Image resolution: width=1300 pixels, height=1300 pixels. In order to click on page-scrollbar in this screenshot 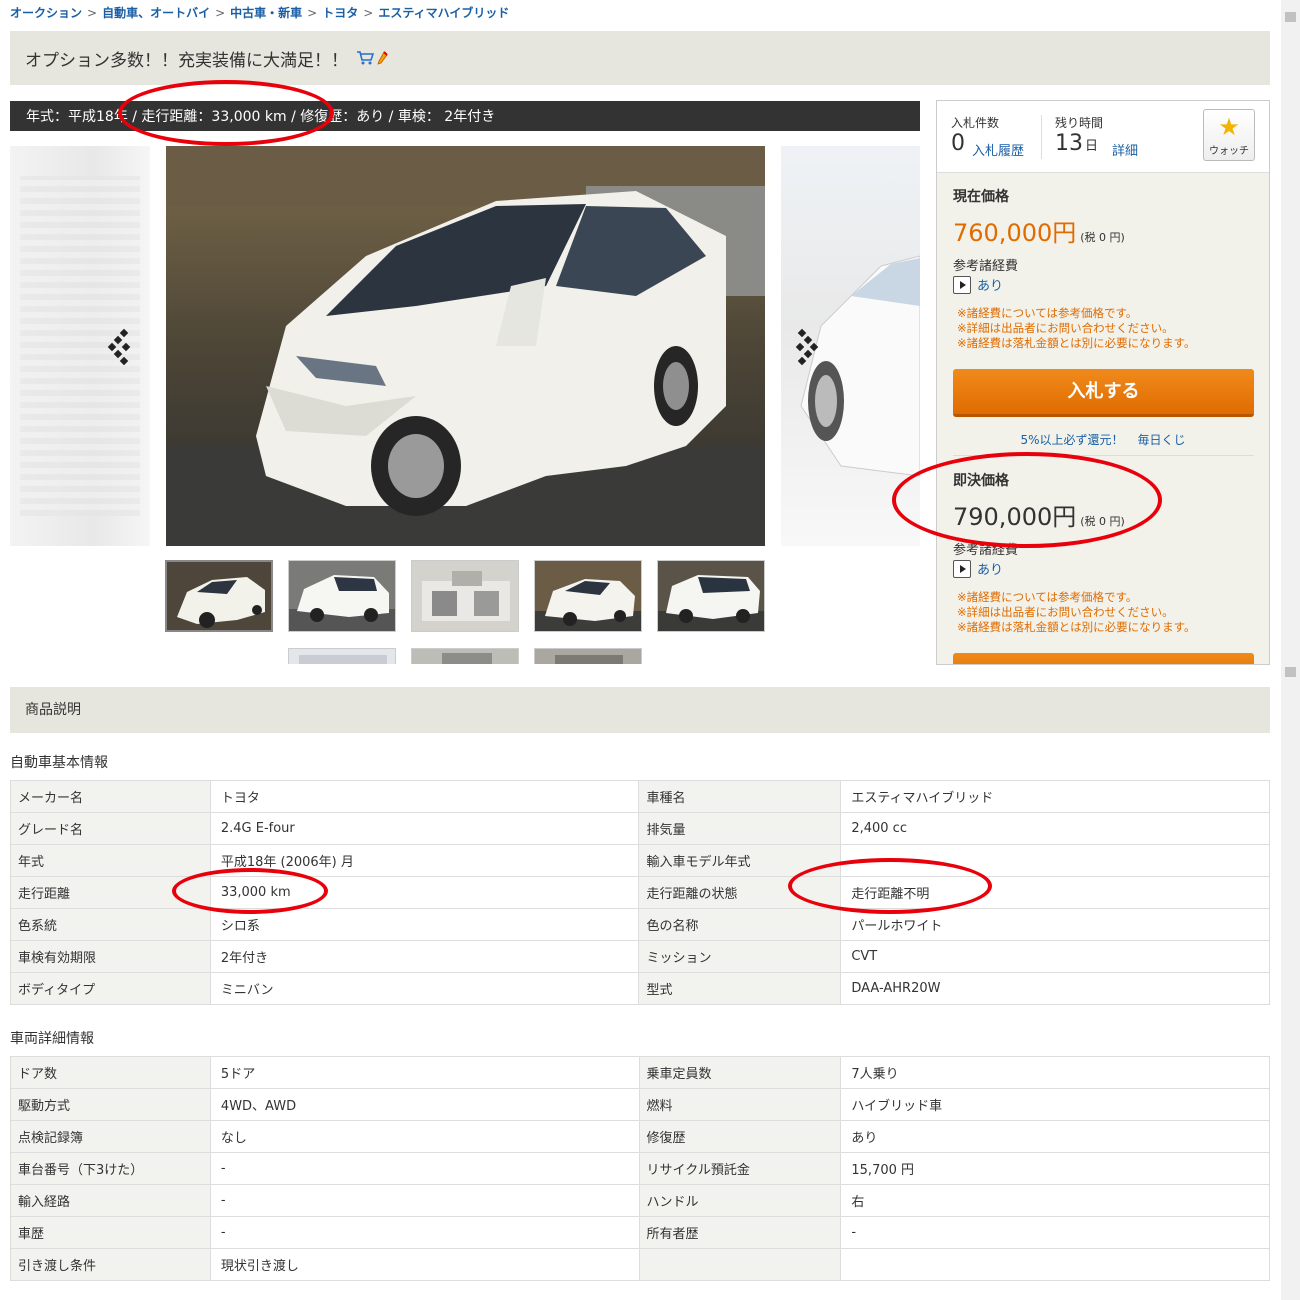, I will do `click(1290, 982)`.